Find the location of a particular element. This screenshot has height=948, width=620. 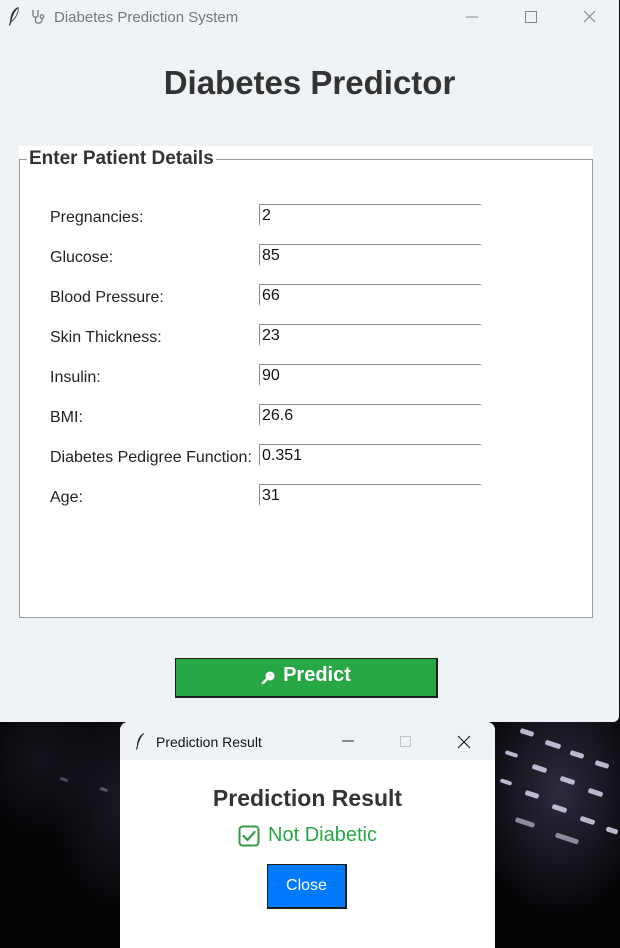

predict-button-content: Predict is located at coordinates (306, 675).